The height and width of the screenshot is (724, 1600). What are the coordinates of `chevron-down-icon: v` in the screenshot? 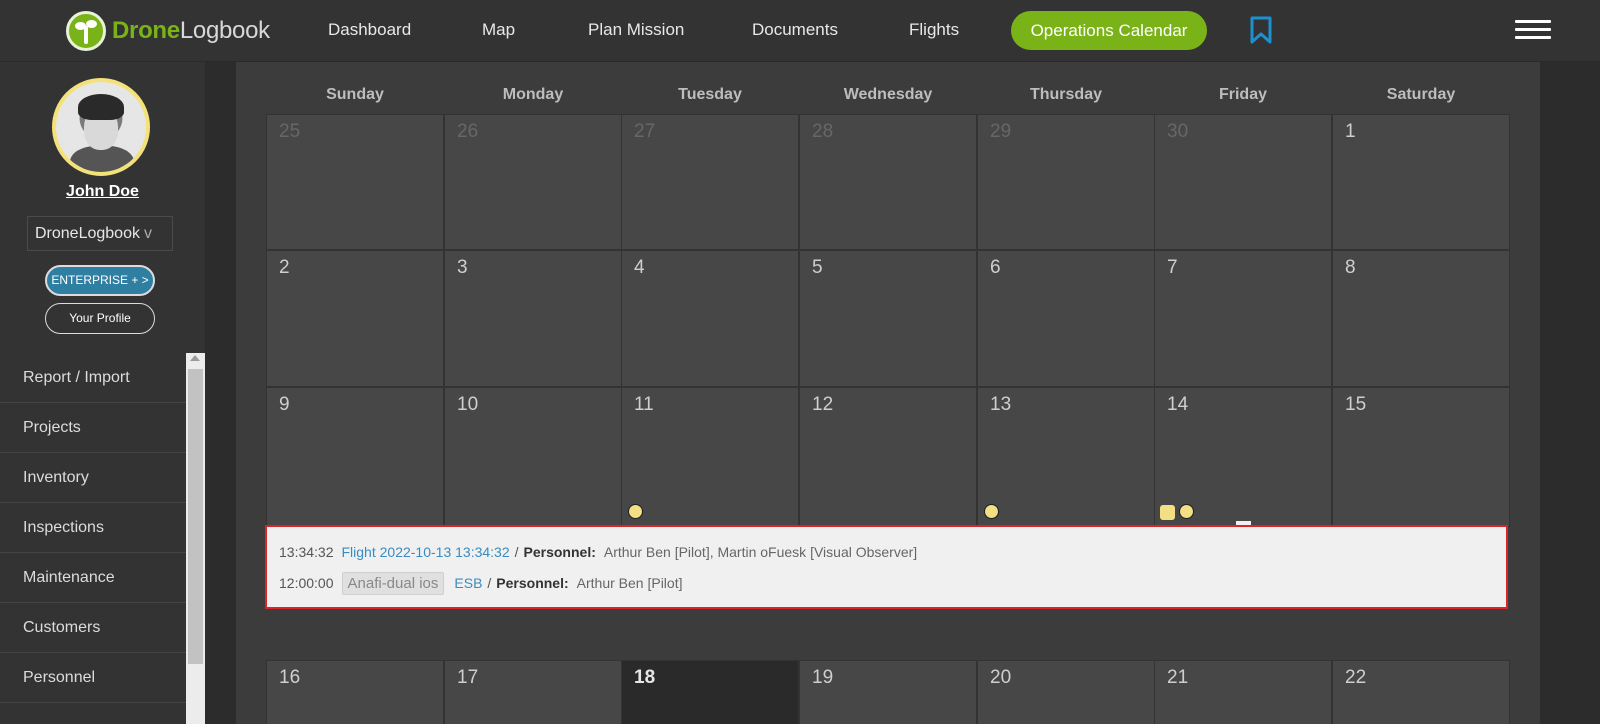 It's located at (147, 233).